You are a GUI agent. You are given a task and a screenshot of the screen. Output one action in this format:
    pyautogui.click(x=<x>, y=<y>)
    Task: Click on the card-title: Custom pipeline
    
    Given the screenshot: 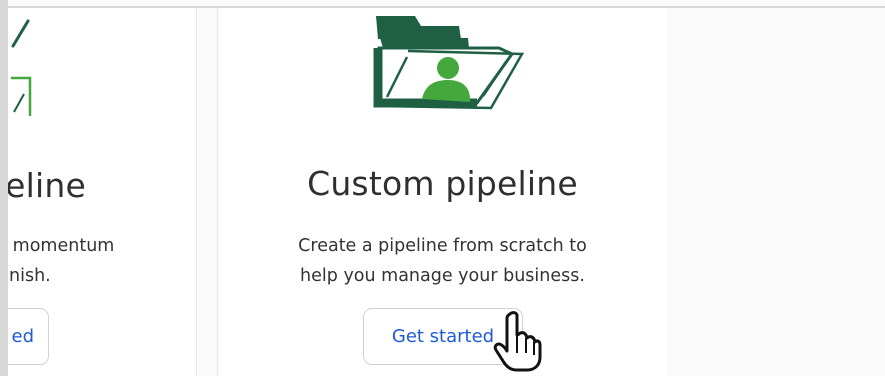 What is the action you would take?
    pyautogui.click(x=442, y=183)
    